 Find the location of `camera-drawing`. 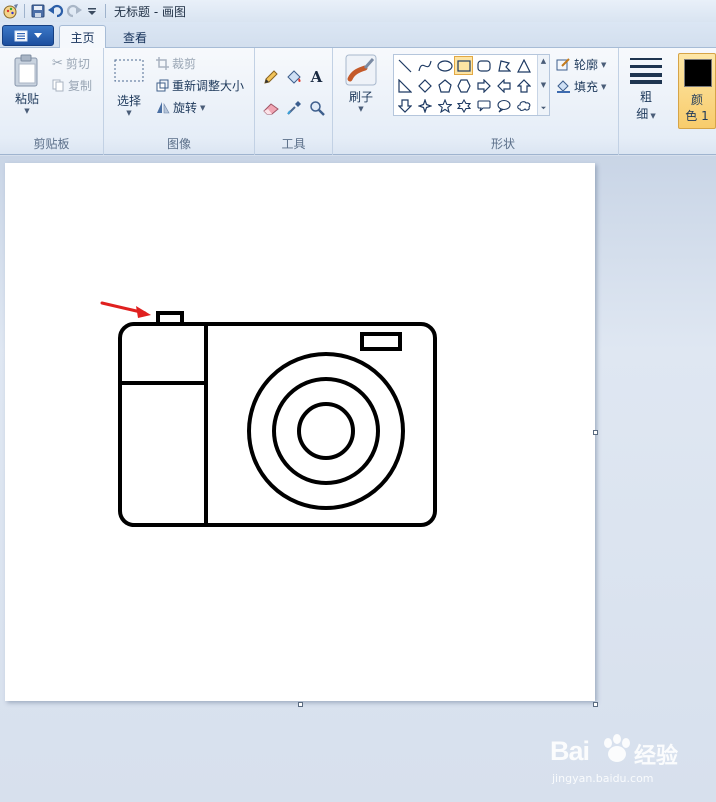

camera-drawing is located at coordinates (268, 414).